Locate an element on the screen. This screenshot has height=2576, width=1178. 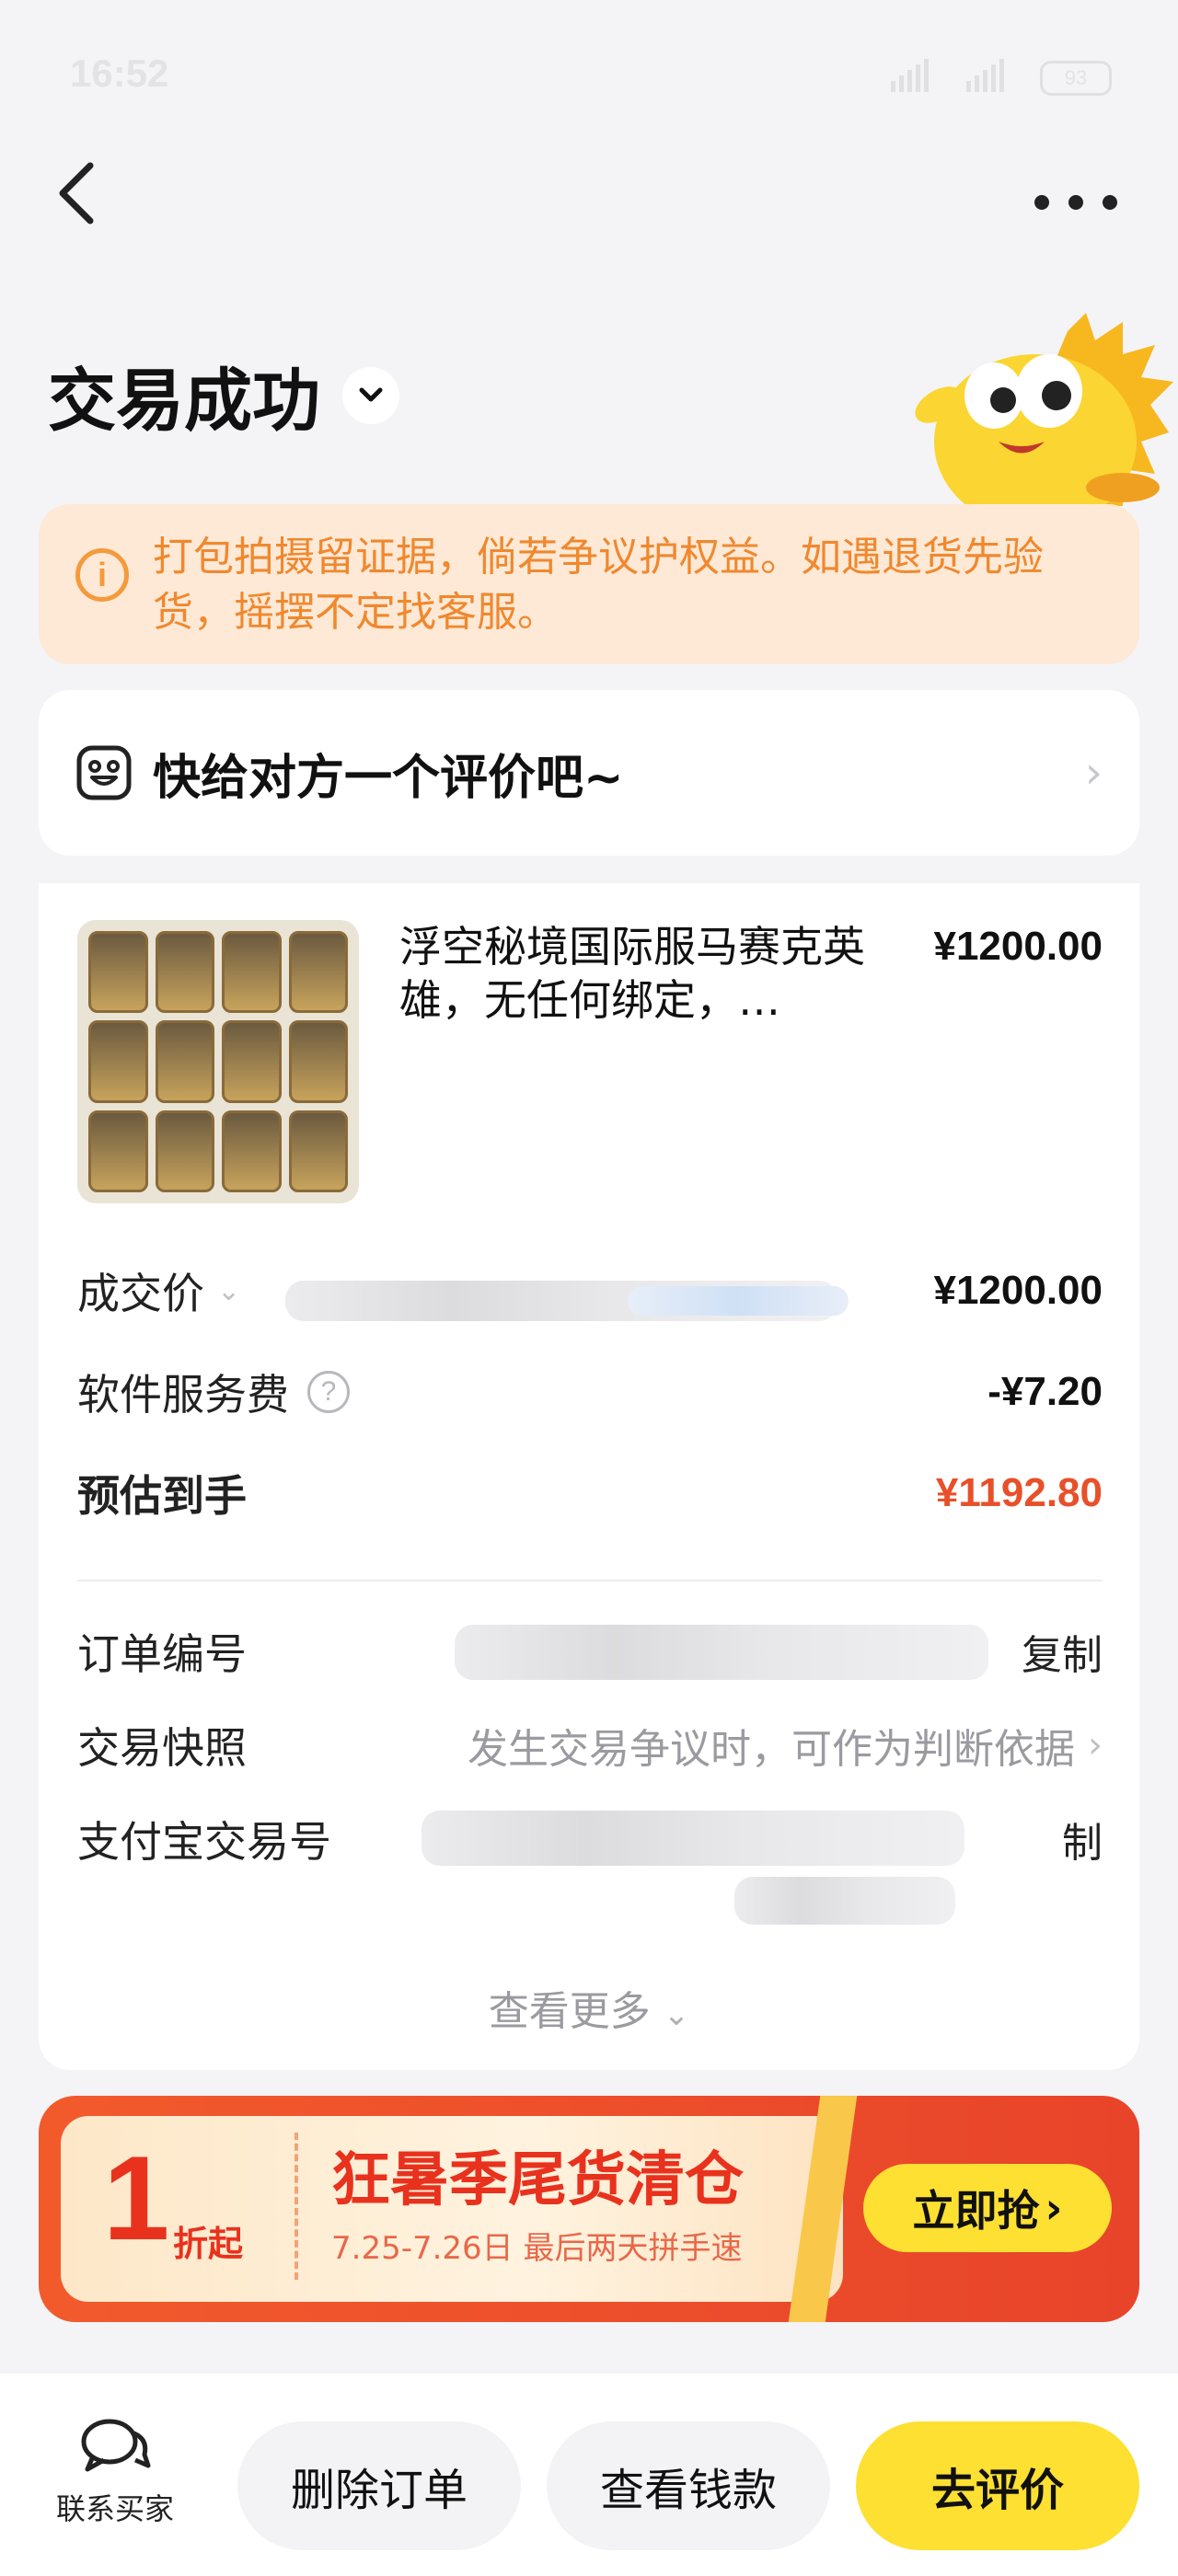
promo-grab-label: 立即抢 is located at coordinates (976, 2211).